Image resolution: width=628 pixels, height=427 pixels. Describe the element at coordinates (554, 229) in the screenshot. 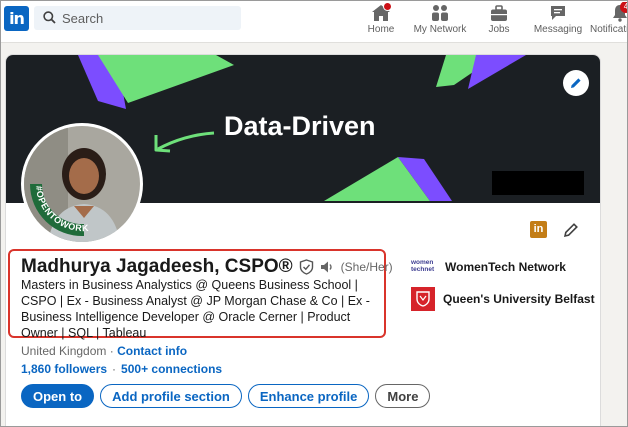

I see `card-actions: in` at that location.